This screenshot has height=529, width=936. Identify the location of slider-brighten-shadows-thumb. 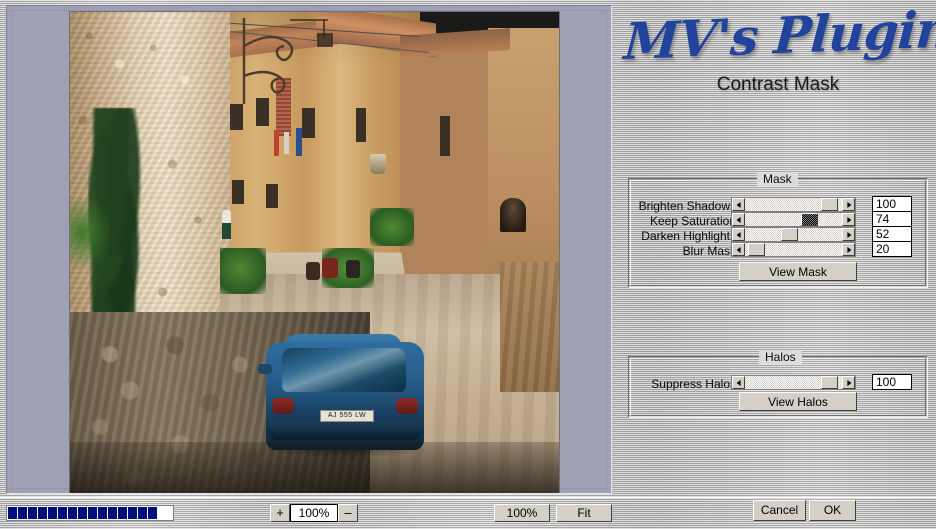
(829, 204).